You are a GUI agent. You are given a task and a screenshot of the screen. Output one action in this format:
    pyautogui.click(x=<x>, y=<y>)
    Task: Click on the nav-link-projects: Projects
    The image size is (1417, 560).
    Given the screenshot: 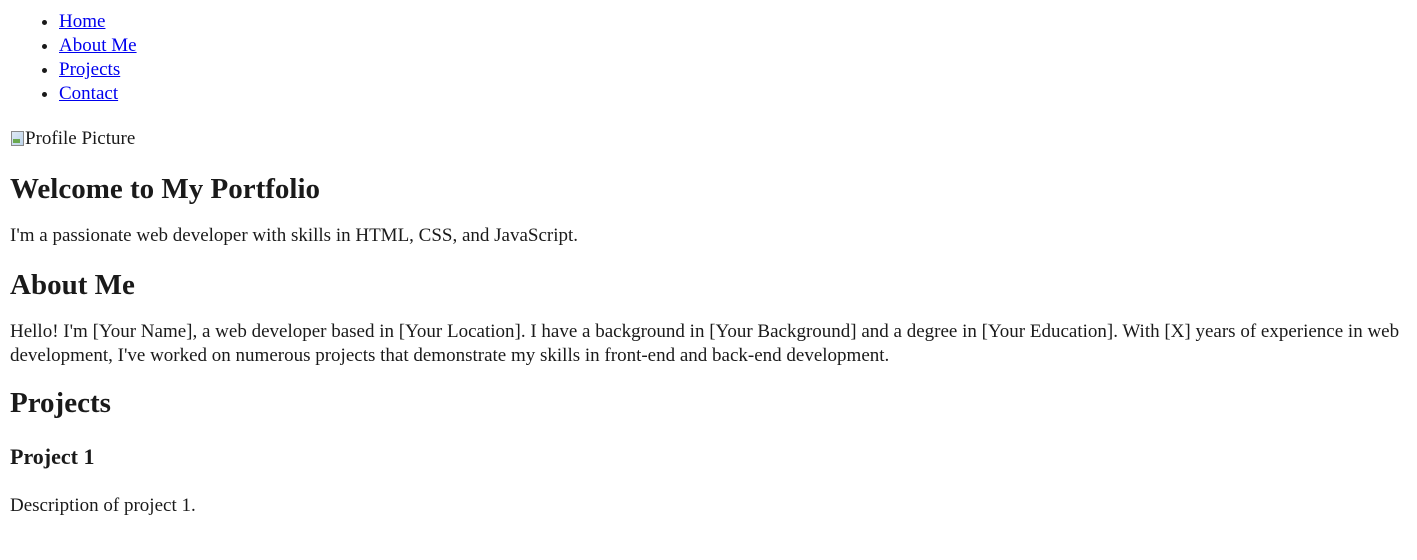 What is the action you would take?
    pyautogui.click(x=89, y=69)
    